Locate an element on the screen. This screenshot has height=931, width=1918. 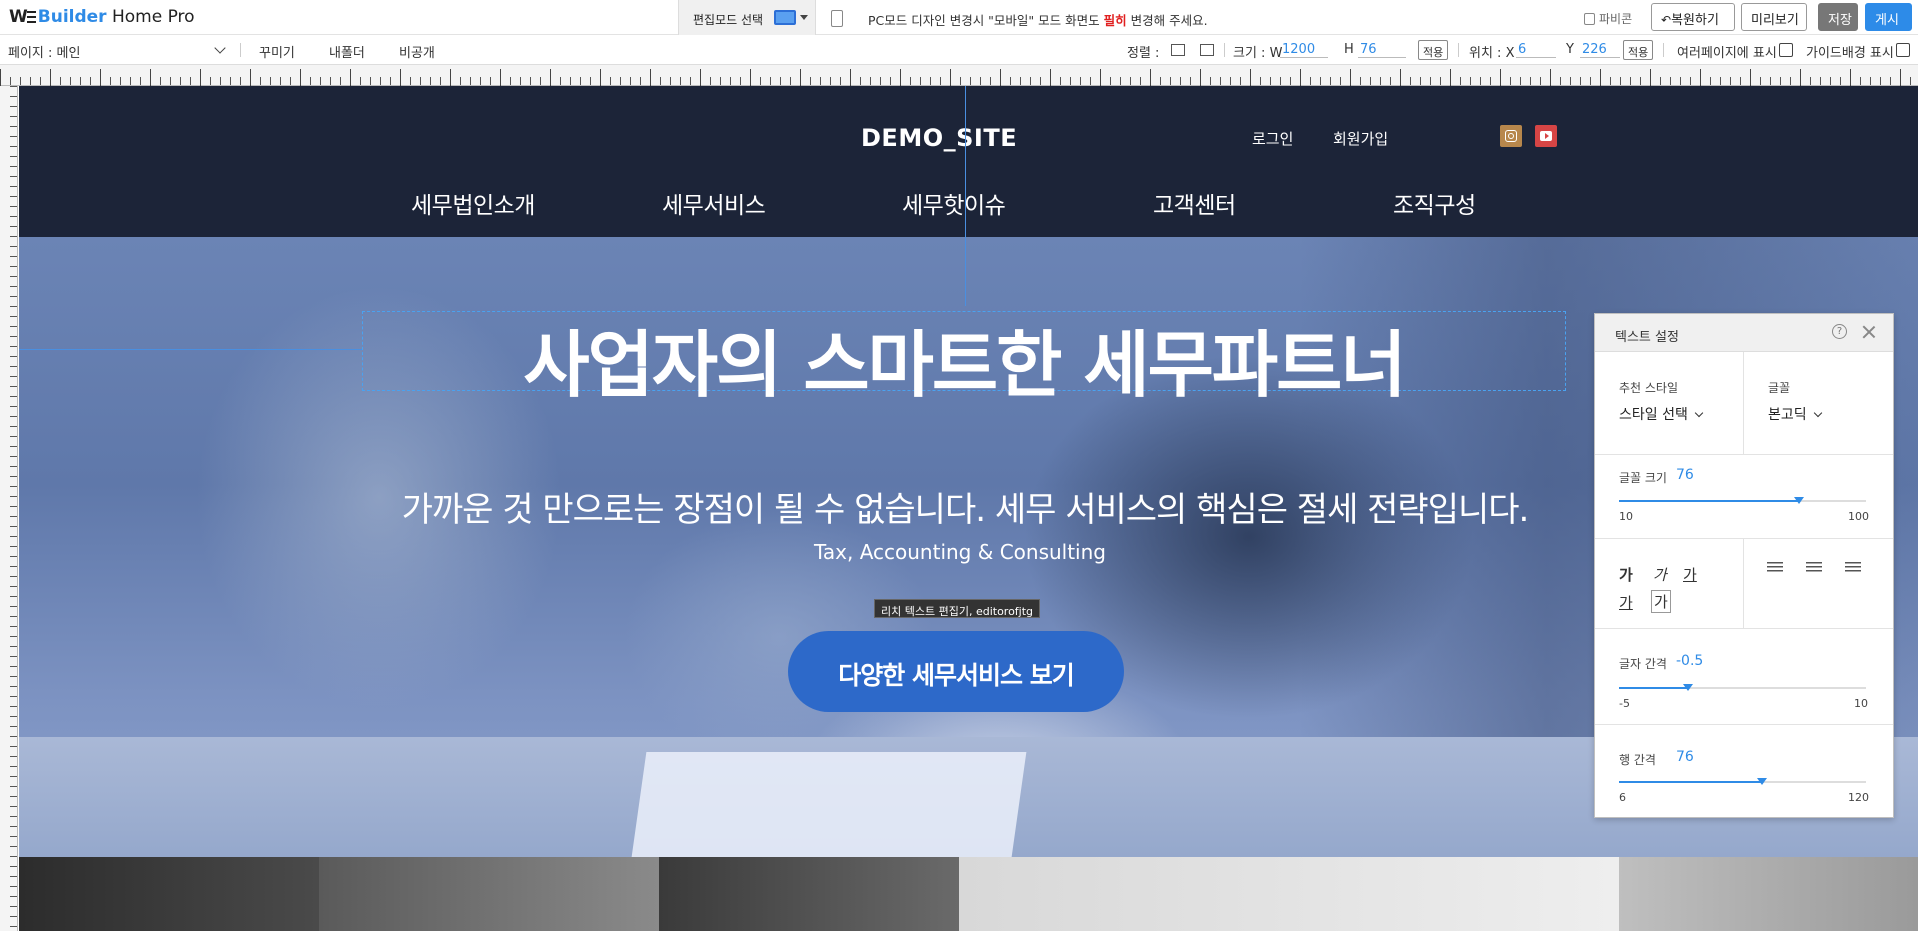
letter-spacing-slider is located at coordinates (1742, 687).